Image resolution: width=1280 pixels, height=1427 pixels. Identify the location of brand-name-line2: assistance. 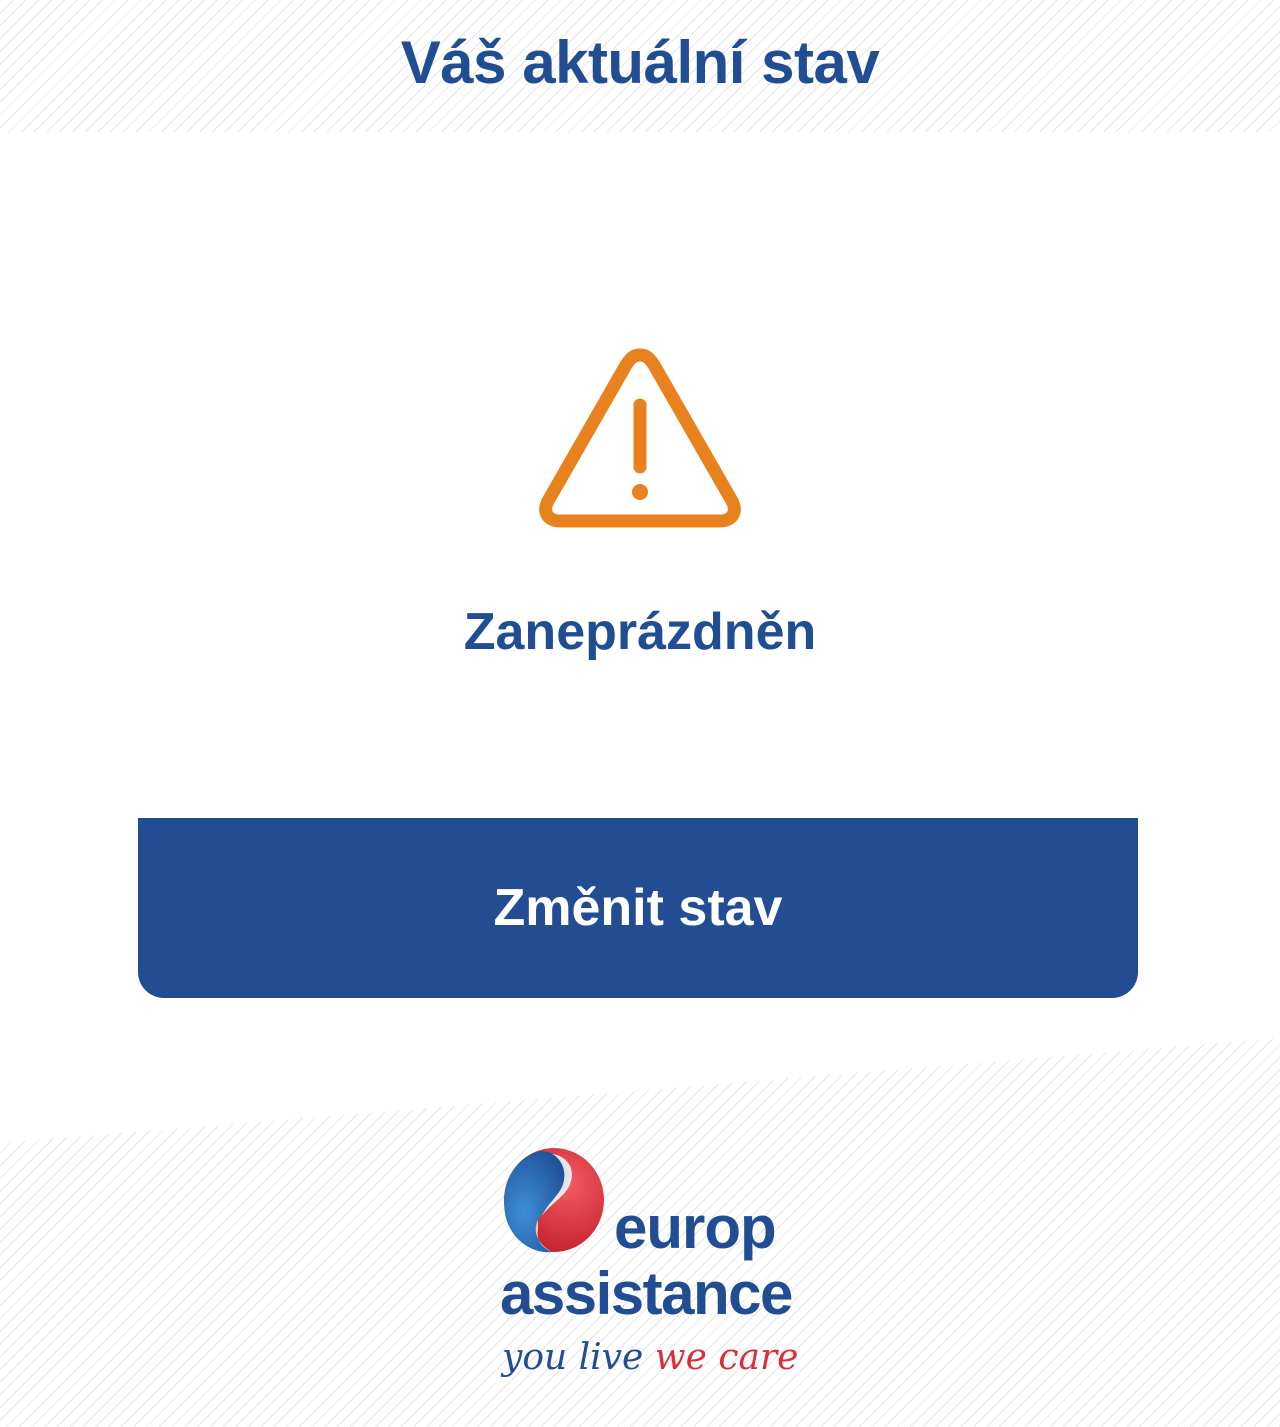
(646, 1293).